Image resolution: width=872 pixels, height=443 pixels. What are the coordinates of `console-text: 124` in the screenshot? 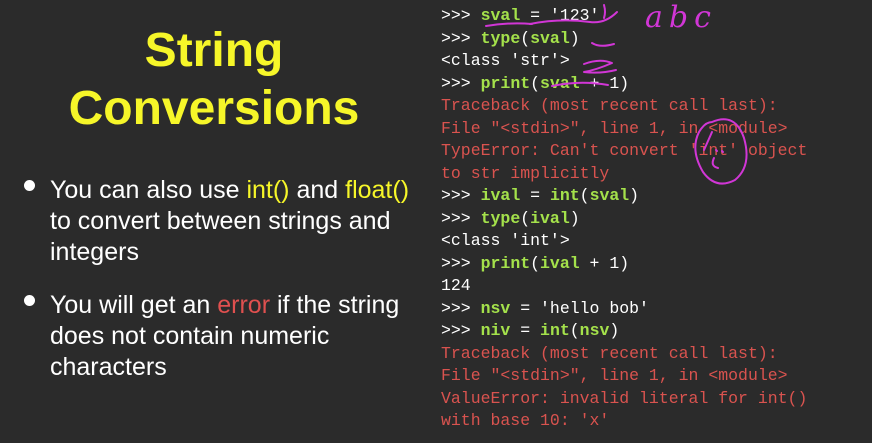 It's located at (456, 285).